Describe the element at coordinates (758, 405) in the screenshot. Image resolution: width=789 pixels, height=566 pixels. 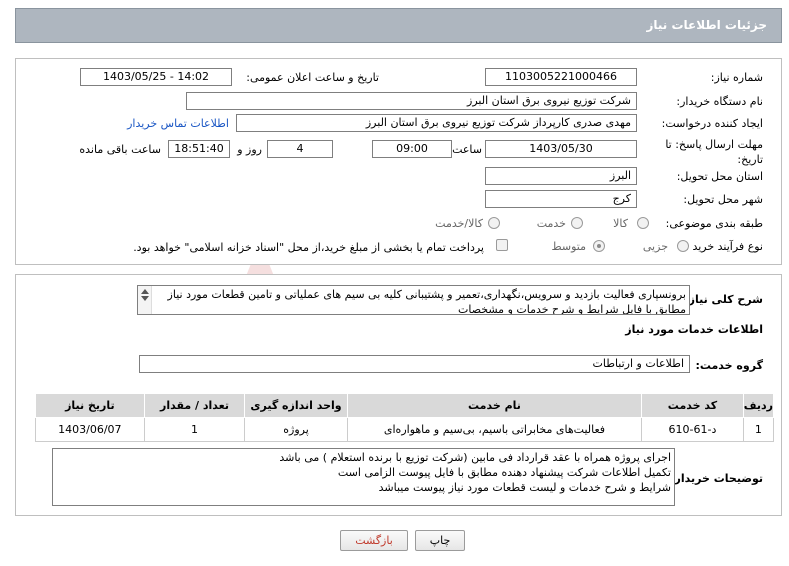
I see `col-row: ردیف` at that location.